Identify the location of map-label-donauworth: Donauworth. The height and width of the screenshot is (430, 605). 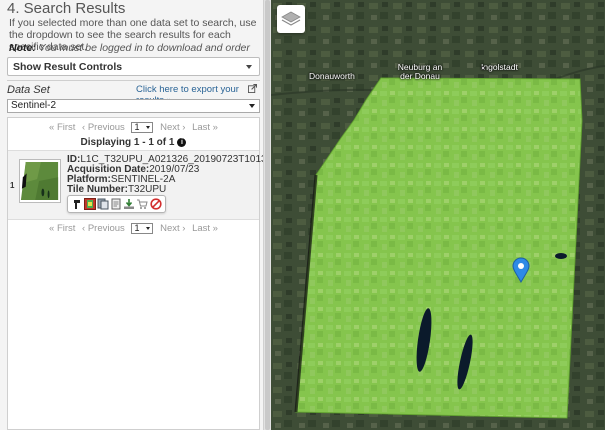
(332, 76).